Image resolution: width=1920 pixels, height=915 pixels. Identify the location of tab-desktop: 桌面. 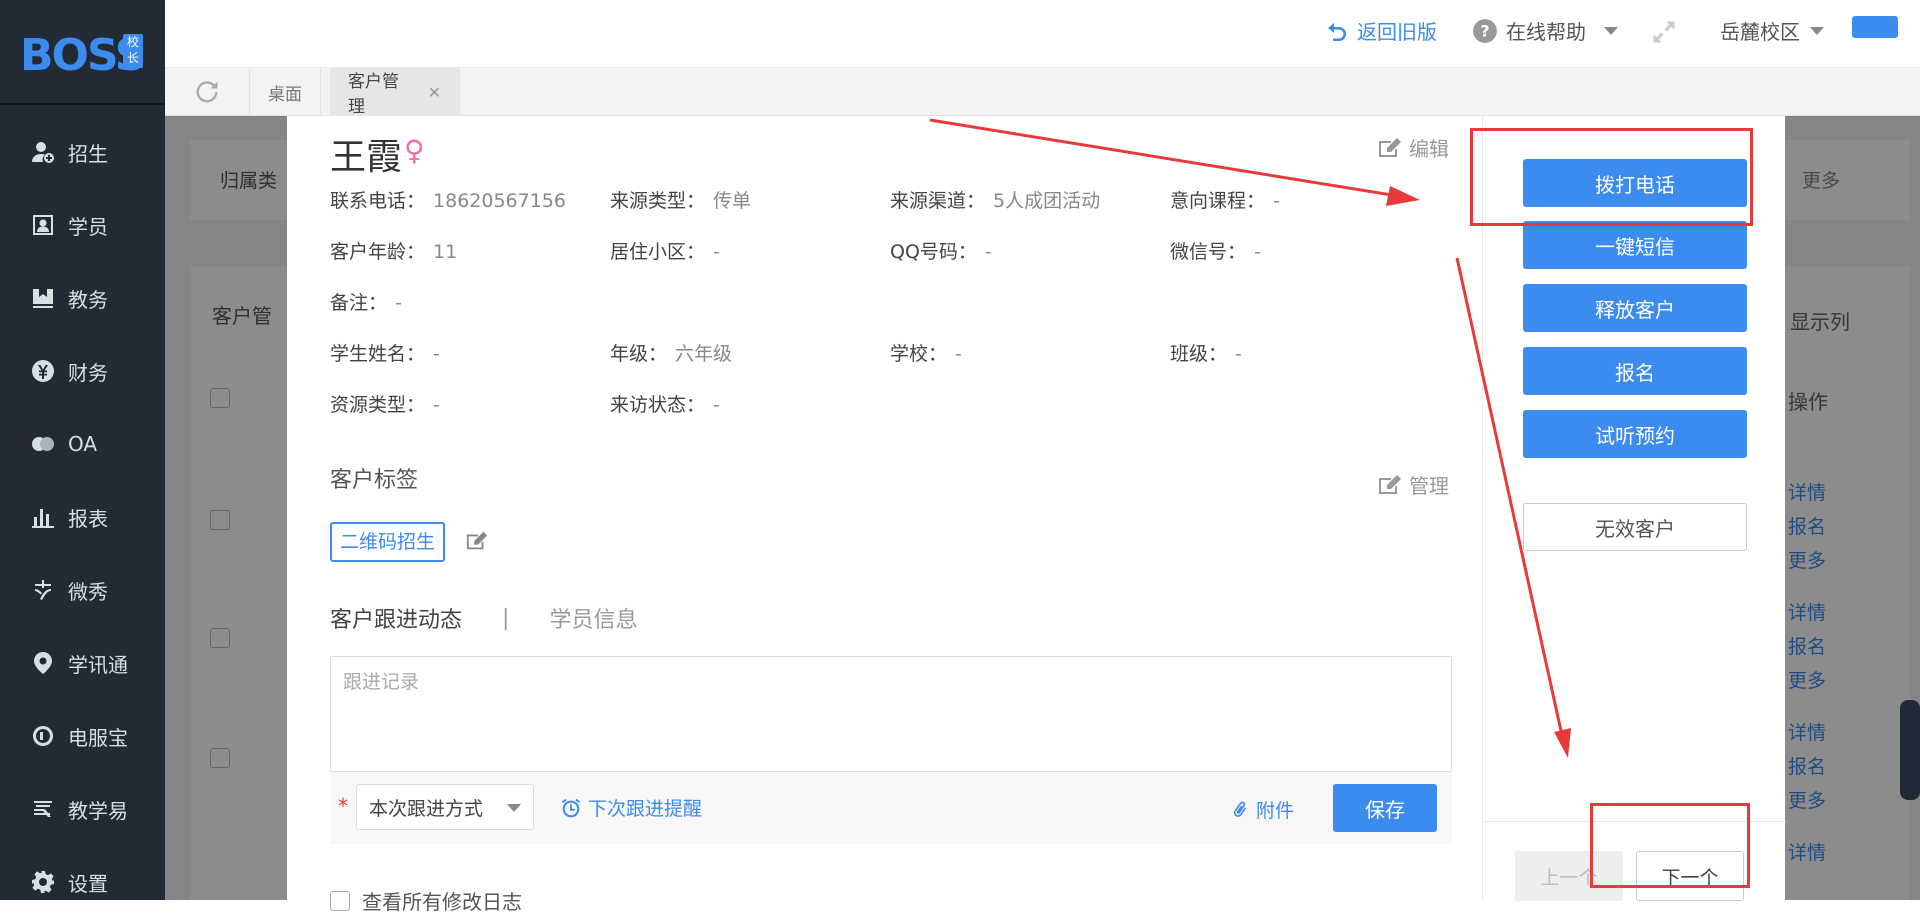
(285, 92).